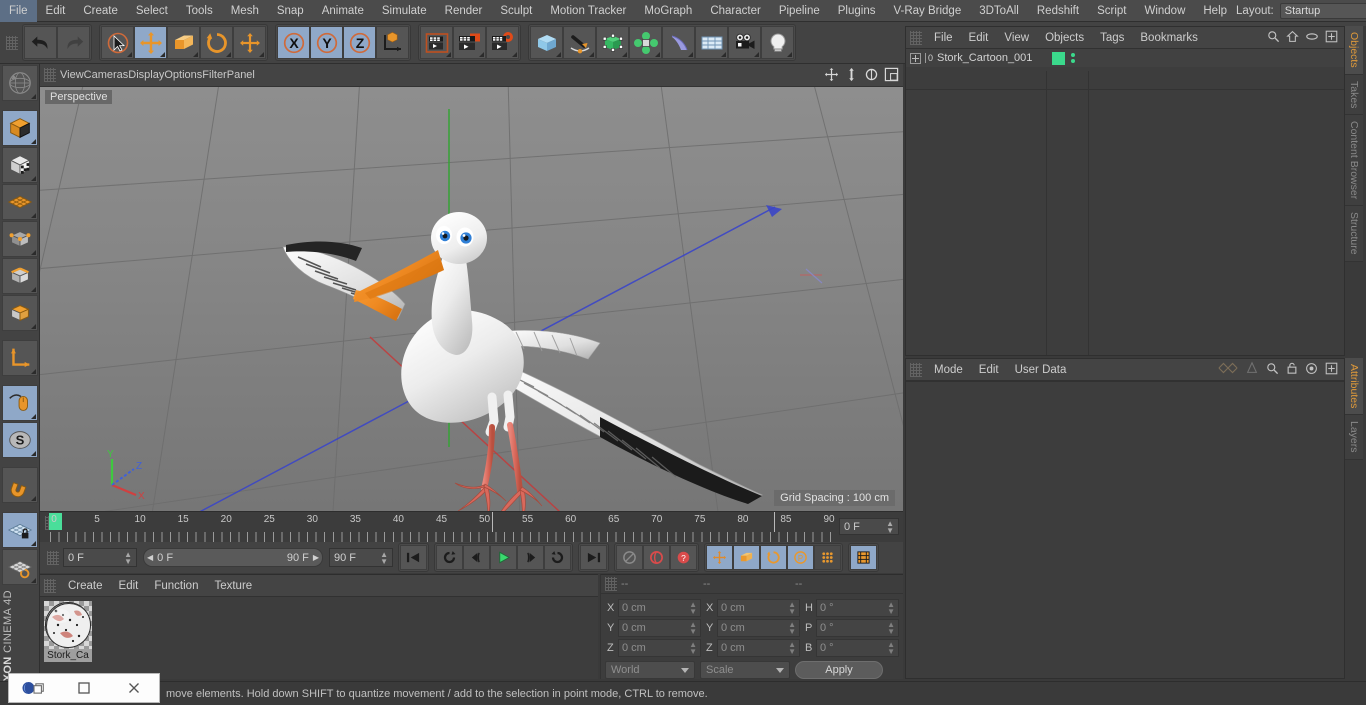 Image resolution: width=1366 pixels, height=705 pixels. Describe the element at coordinates (979, 38) in the screenshot. I see `object-menu-item-edit: Edit` at that location.